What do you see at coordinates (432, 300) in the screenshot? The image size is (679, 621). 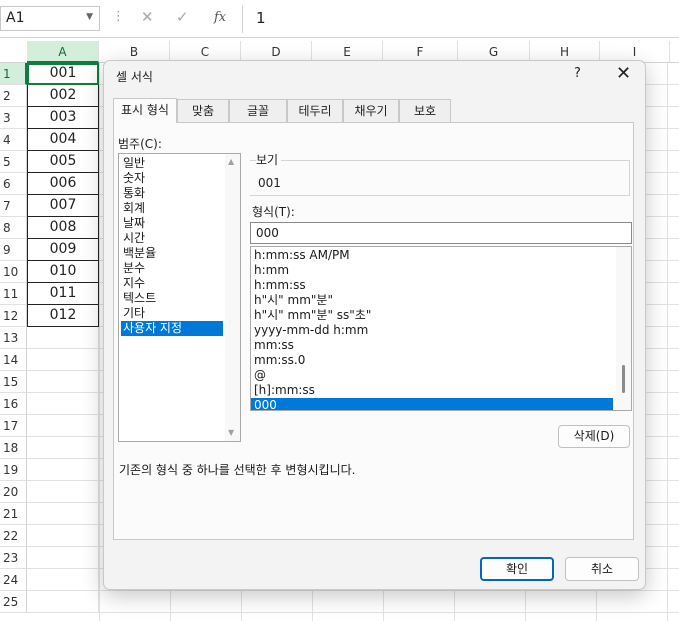 I see `format-item: h"시" mm"분"` at bounding box center [432, 300].